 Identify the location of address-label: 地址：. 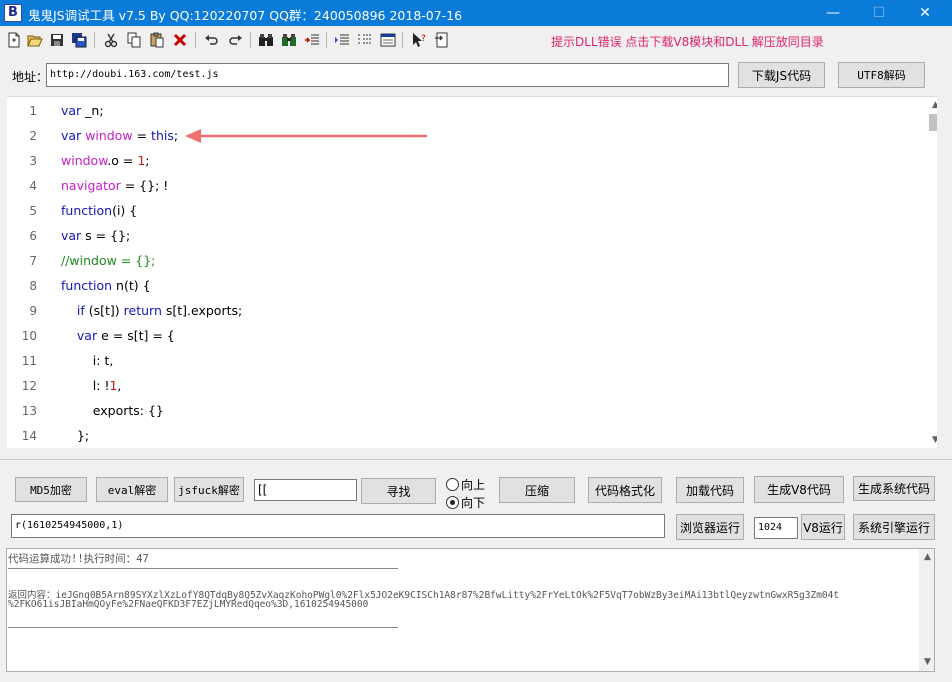
(30, 77).